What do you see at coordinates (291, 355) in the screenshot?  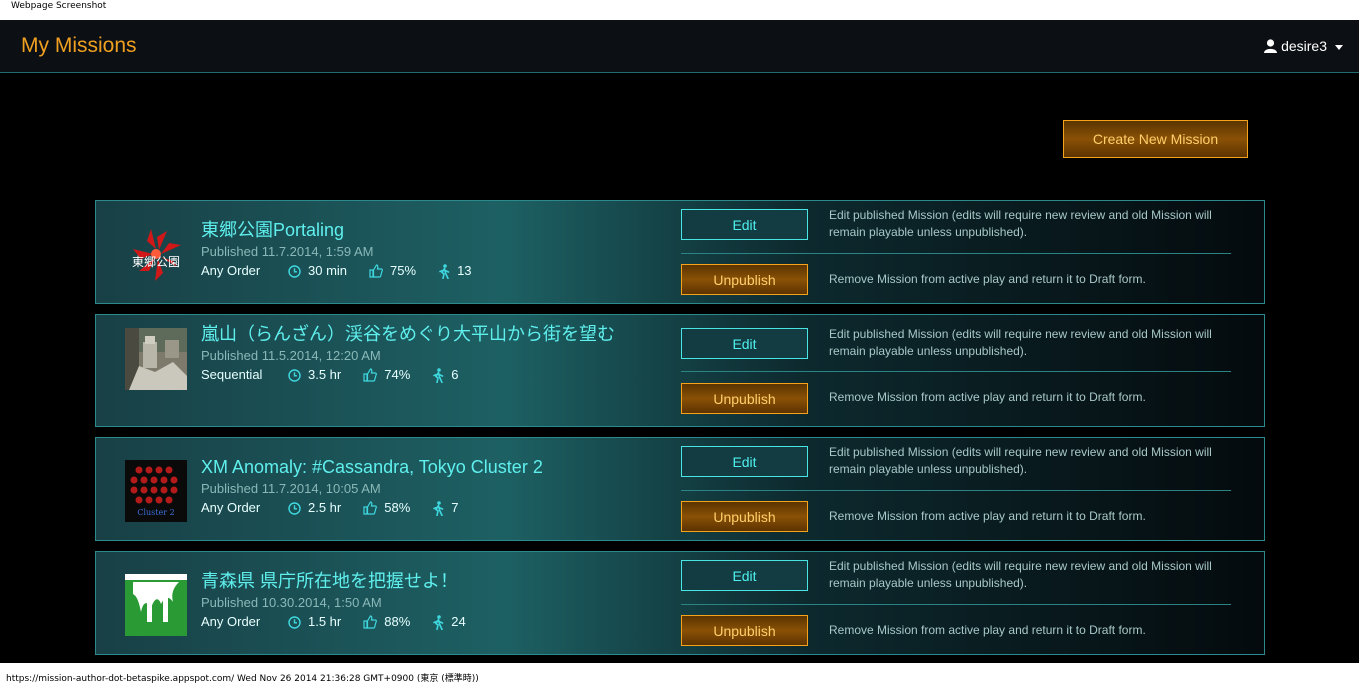 I see `mission-published: Published 11.5.2014, 12:20 AM` at bounding box center [291, 355].